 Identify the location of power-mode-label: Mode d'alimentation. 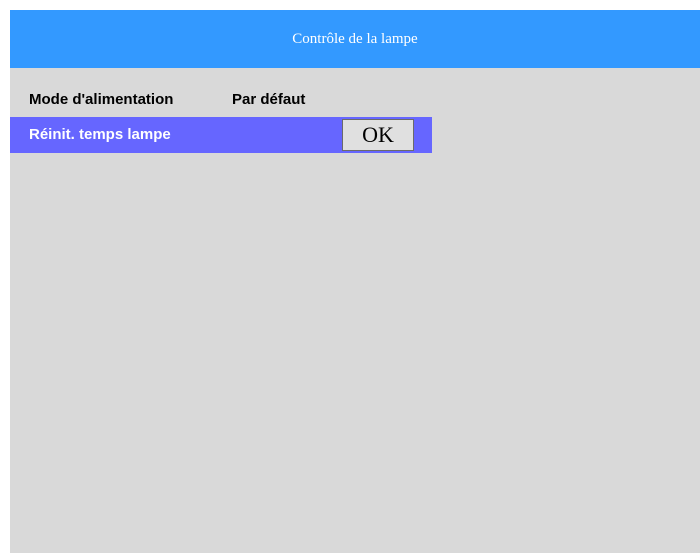
(101, 99).